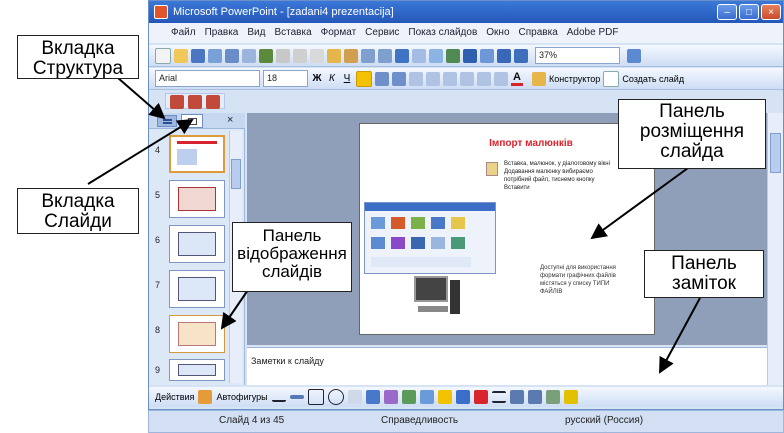 The image size is (784, 433). I want to click on arrow-slide-panel, so click(639, 203).